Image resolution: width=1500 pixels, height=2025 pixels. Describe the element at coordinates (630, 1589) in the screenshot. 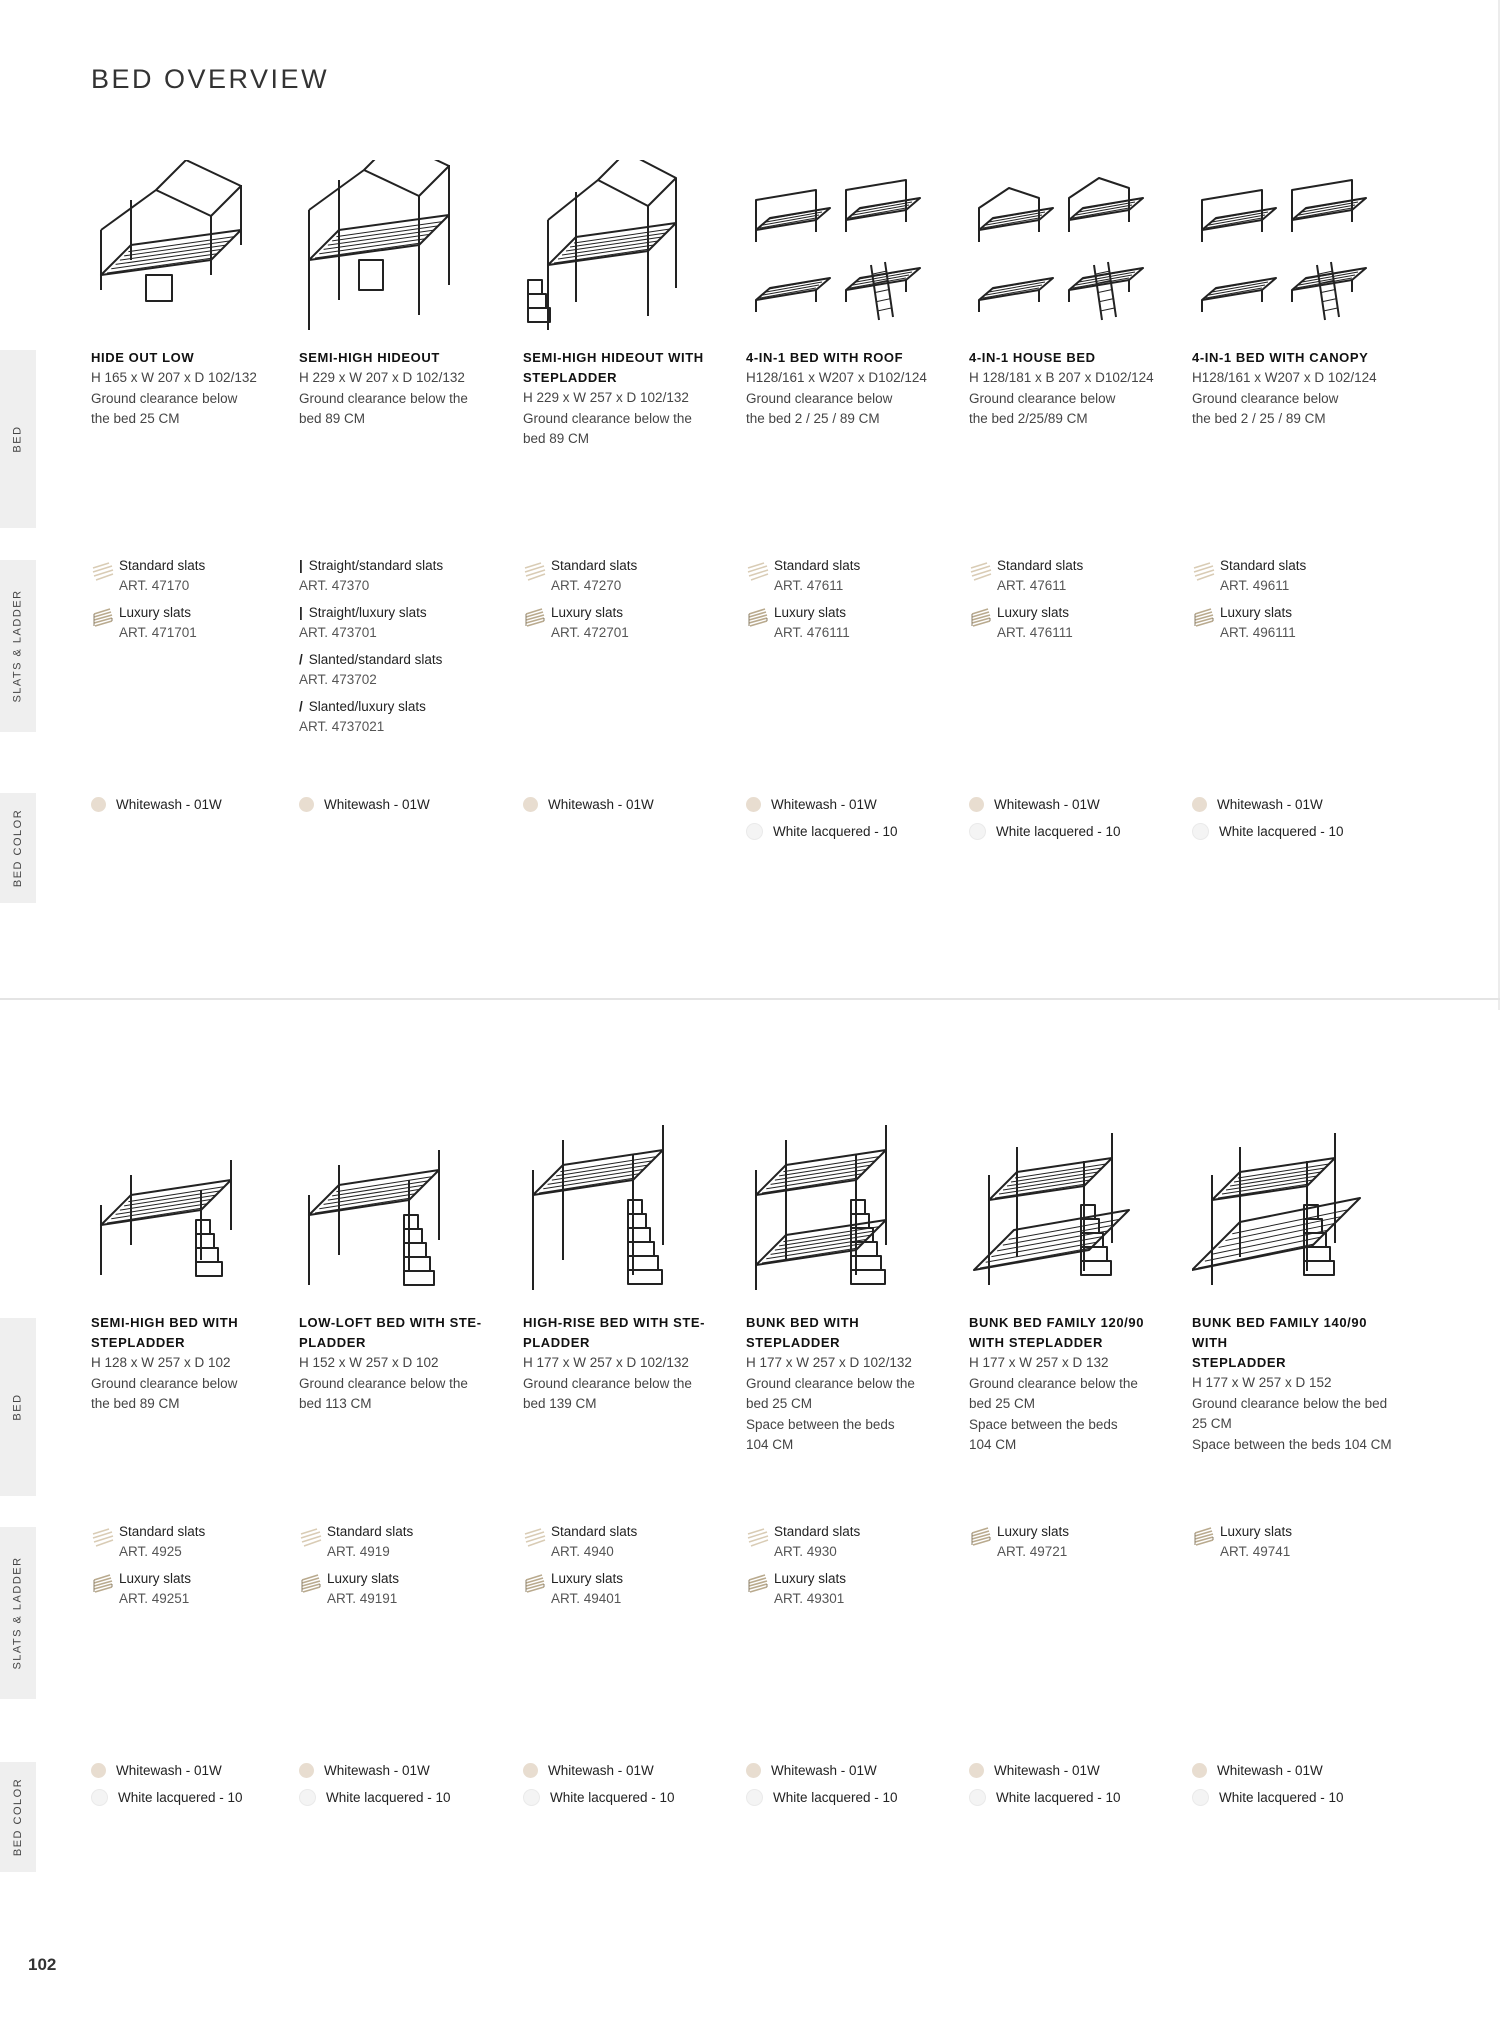

I see `slat-option: Luxury slats ART. 49401` at that location.